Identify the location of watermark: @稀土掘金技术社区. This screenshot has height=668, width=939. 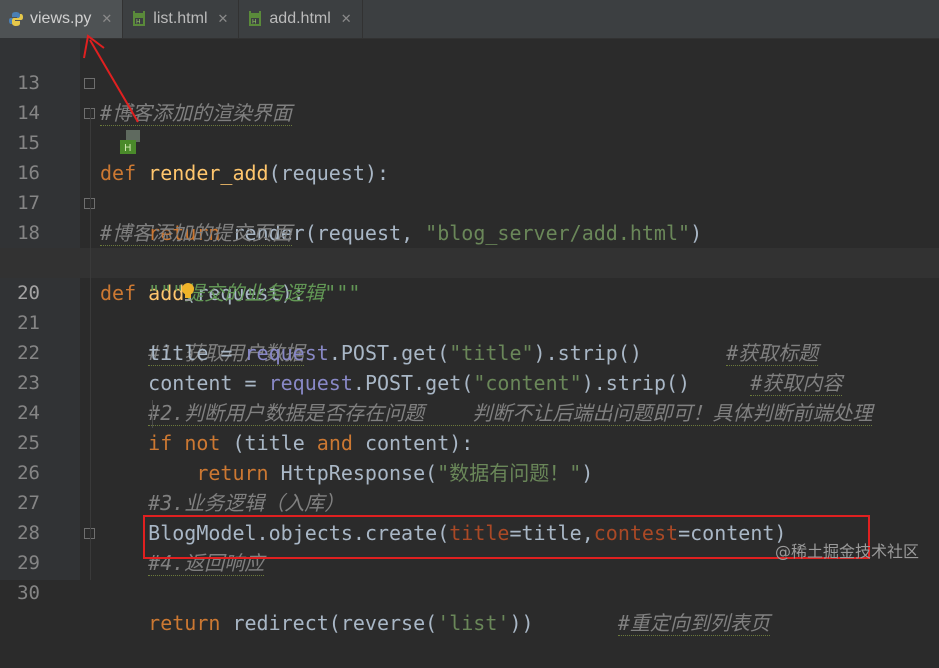
(846, 551).